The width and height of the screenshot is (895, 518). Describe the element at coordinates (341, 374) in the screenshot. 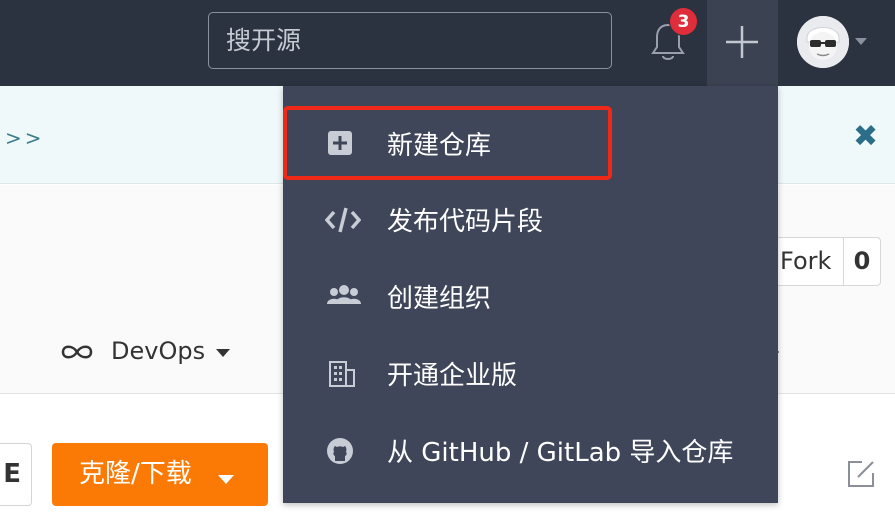

I see `building-icon` at that location.